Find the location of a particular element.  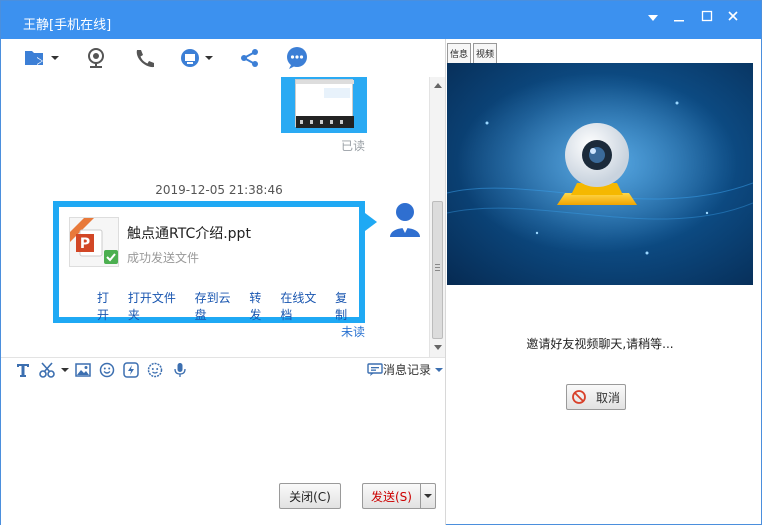

open-file-link: 打开 is located at coordinates (109, 306).